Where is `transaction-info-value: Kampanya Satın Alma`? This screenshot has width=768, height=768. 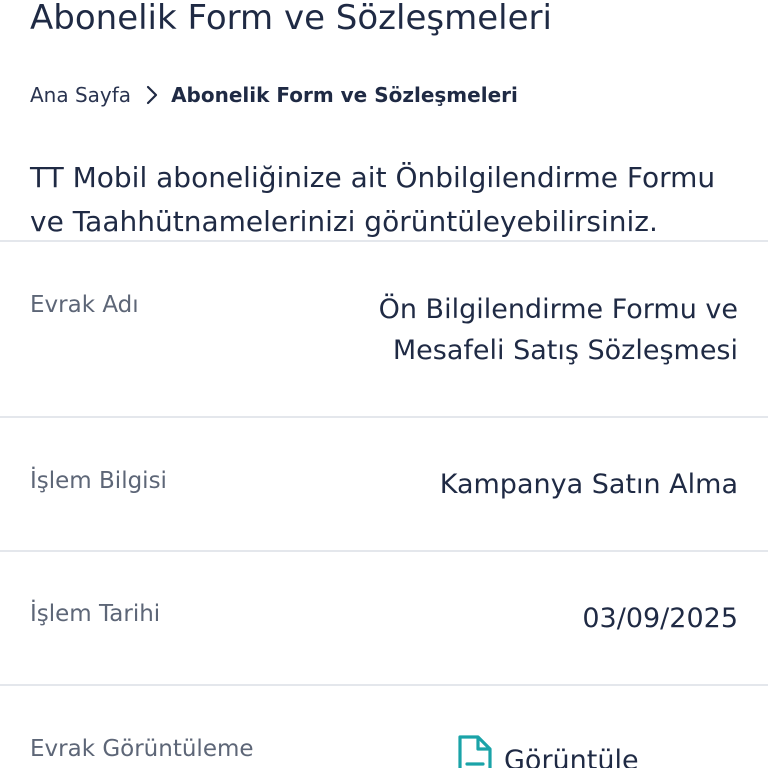
transaction-info-value: Kampanya Satın Alma is located at coordinates (588, 484).